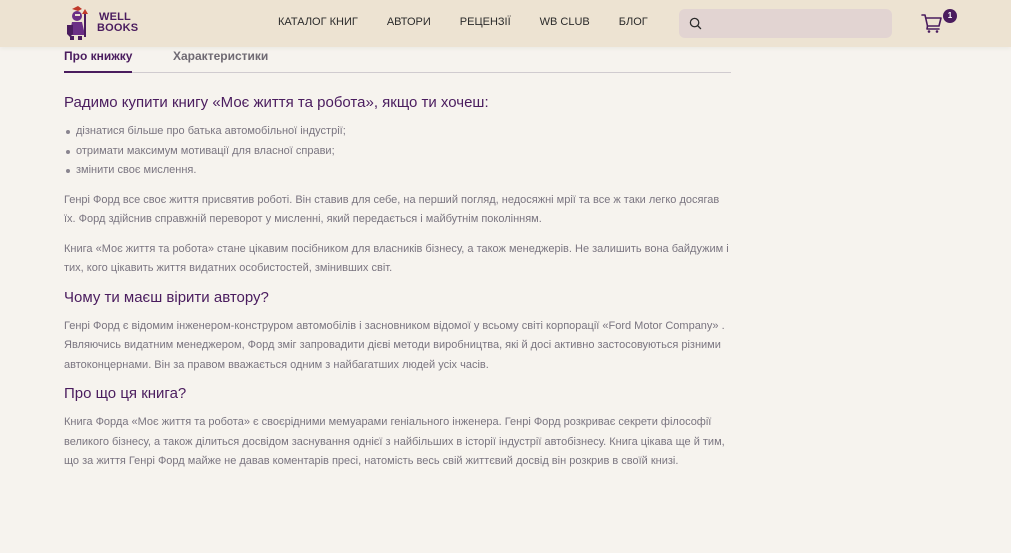  What do you see at coordinates (220, 61) in the screenshot?
I see `tab-characteristics: Характеристики` at bounding box center [220, 61].